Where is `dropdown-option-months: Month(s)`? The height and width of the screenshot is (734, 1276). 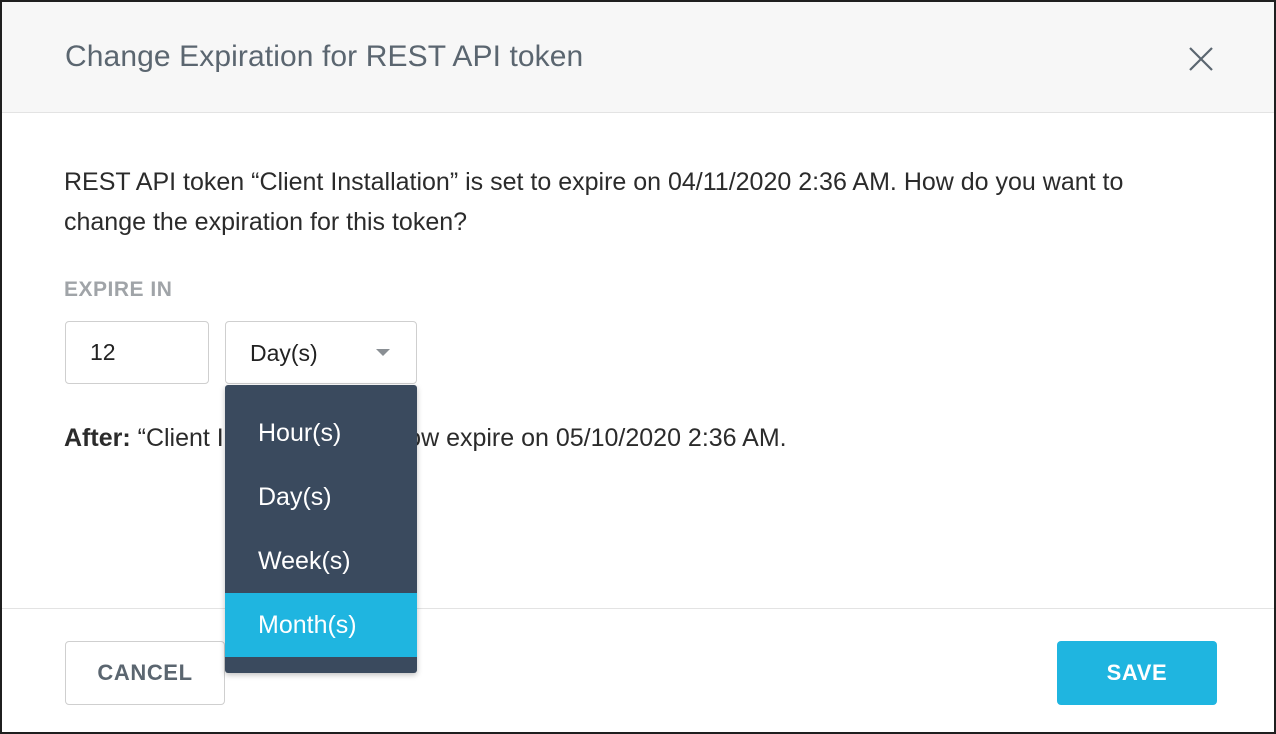 dropdown-option-months: Month(s) is located at coordinates (321, 625).